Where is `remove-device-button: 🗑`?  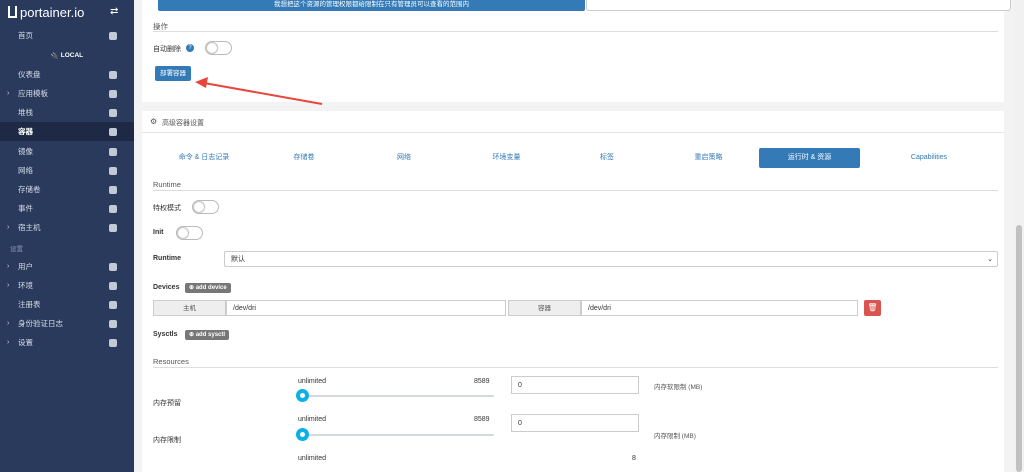 remove-device-button: 🗑 is located at coordinates (872, 308).